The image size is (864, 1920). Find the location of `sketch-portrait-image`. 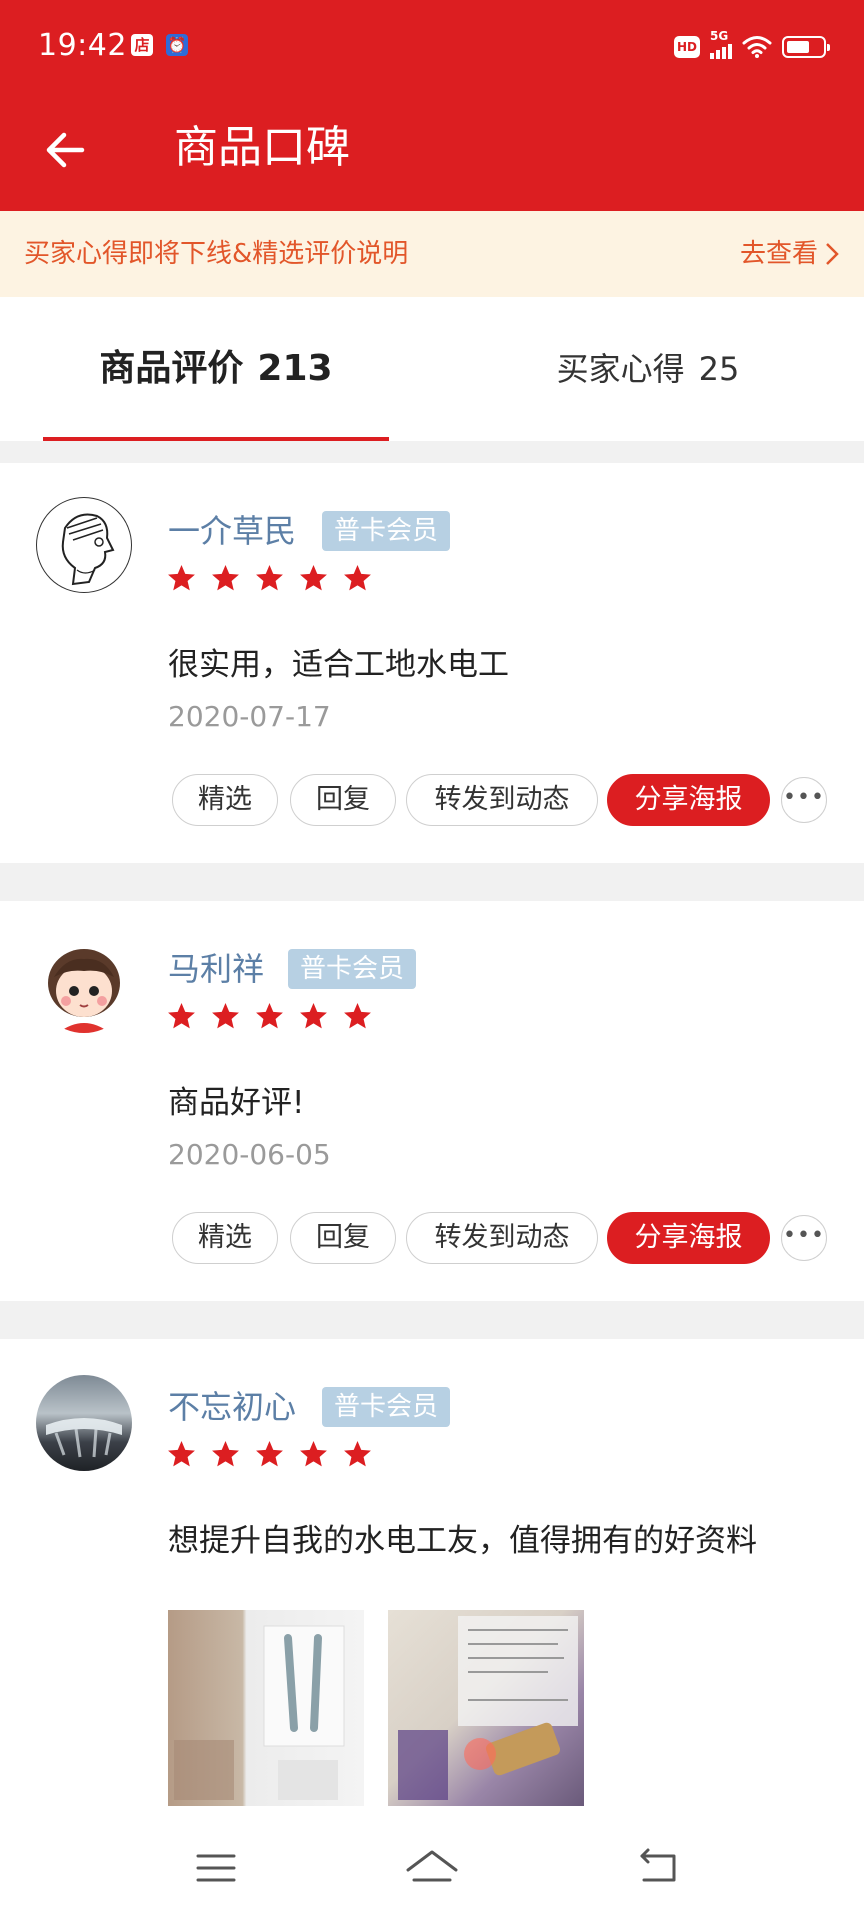

sketch-portrait-image is located at coordinates (88, 549).